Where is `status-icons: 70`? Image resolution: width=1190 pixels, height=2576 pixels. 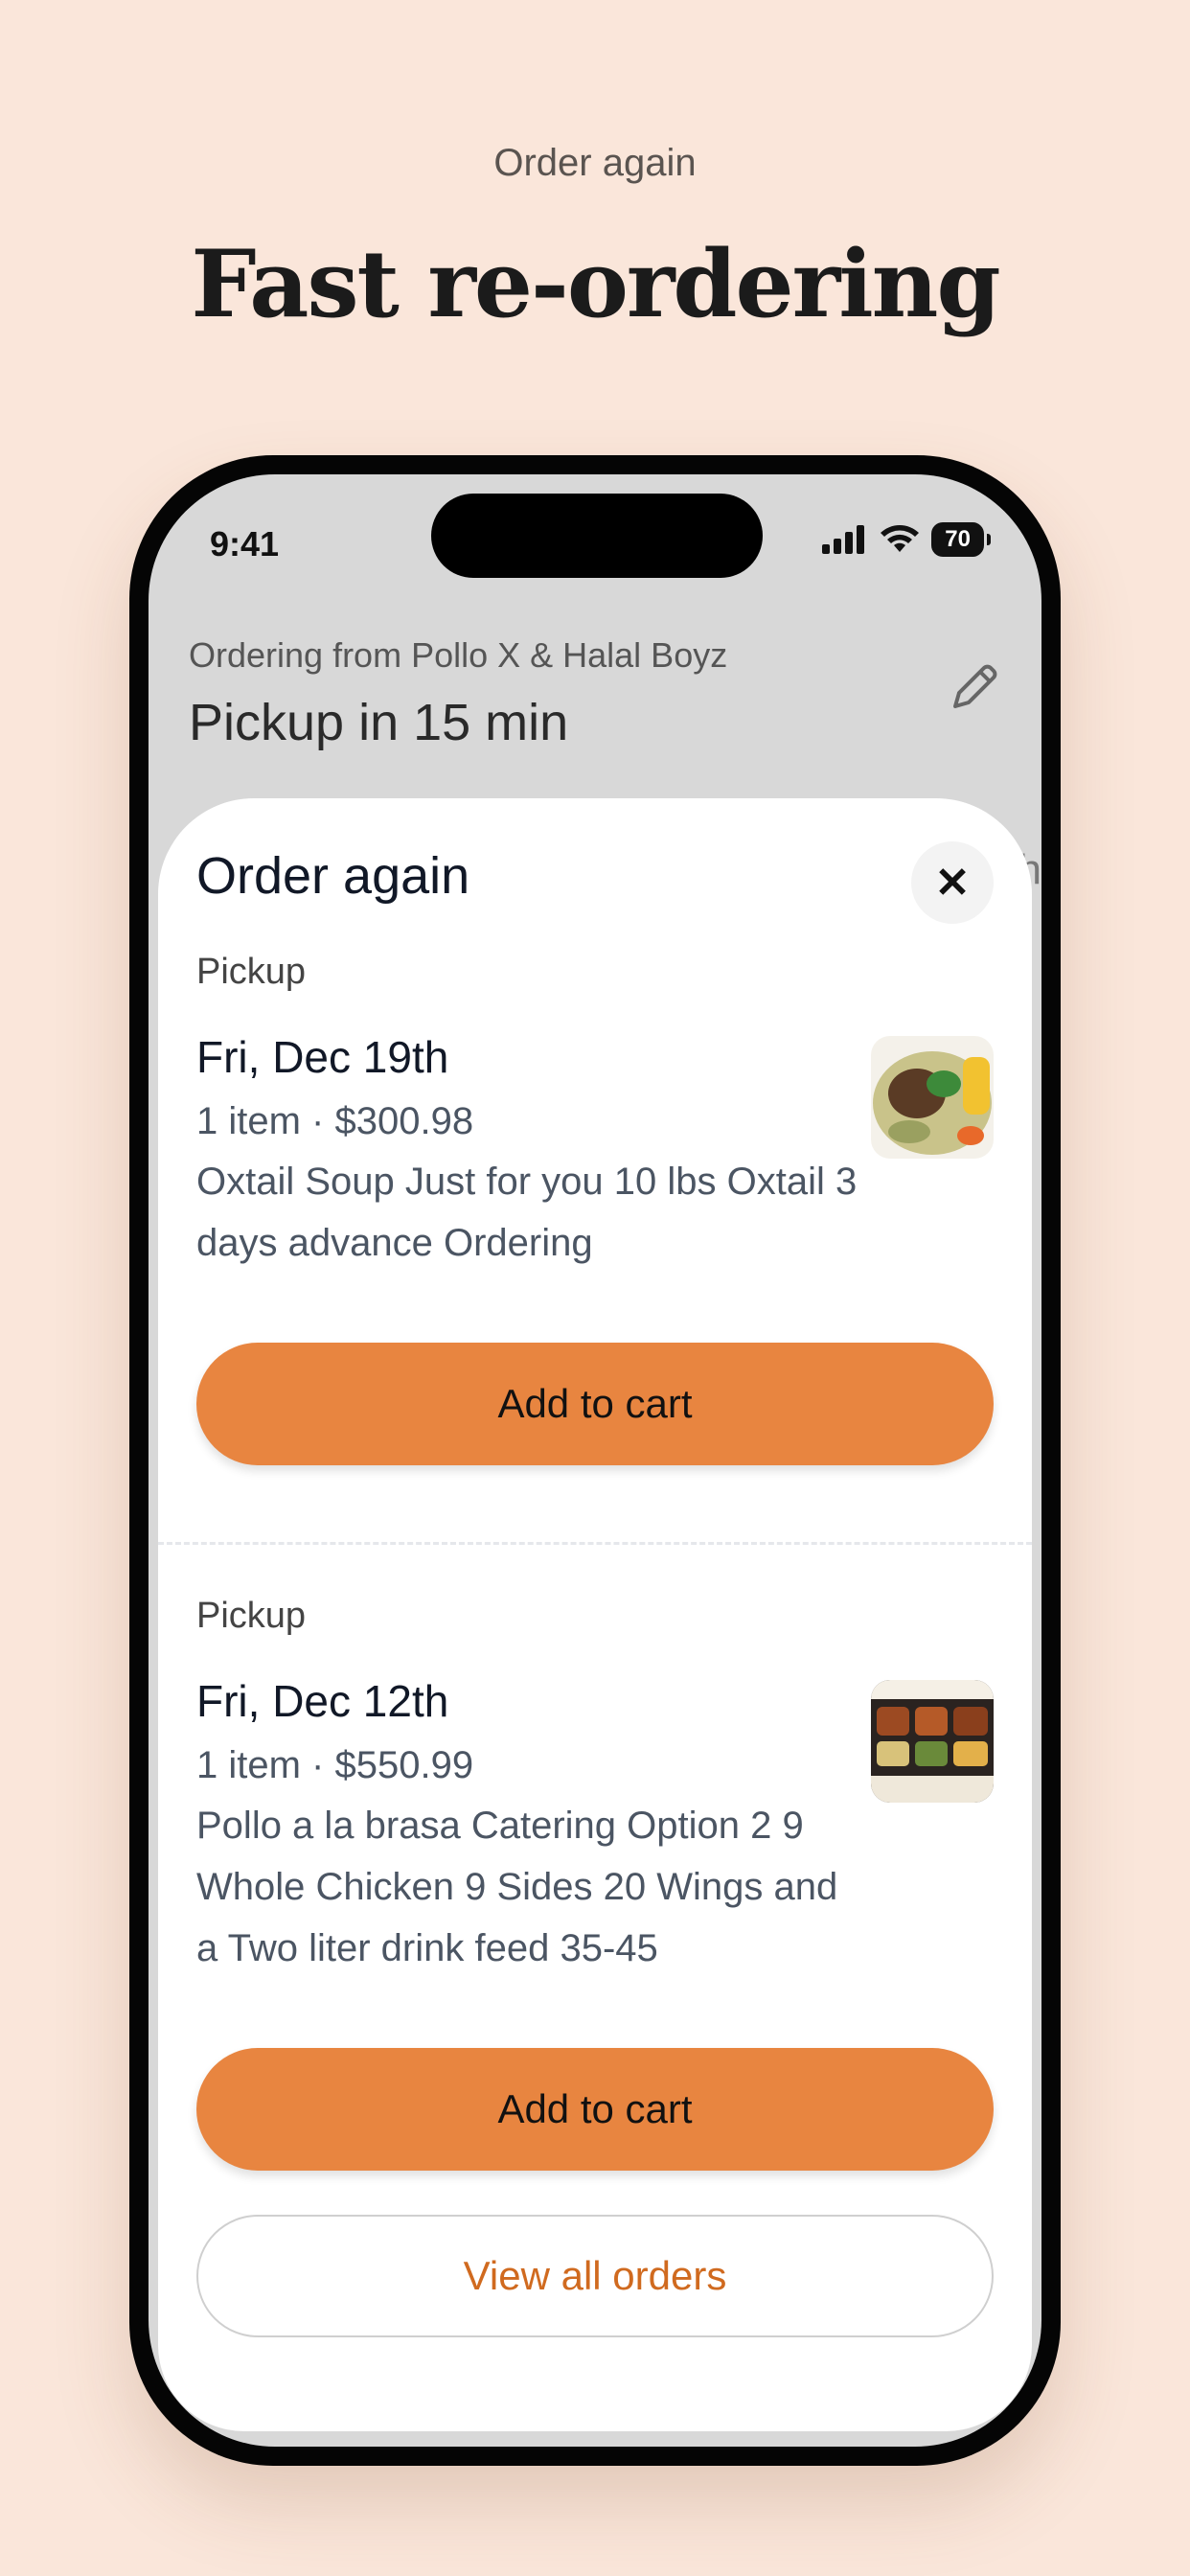 status-icons: 70 is located at coordinates (906, 539).